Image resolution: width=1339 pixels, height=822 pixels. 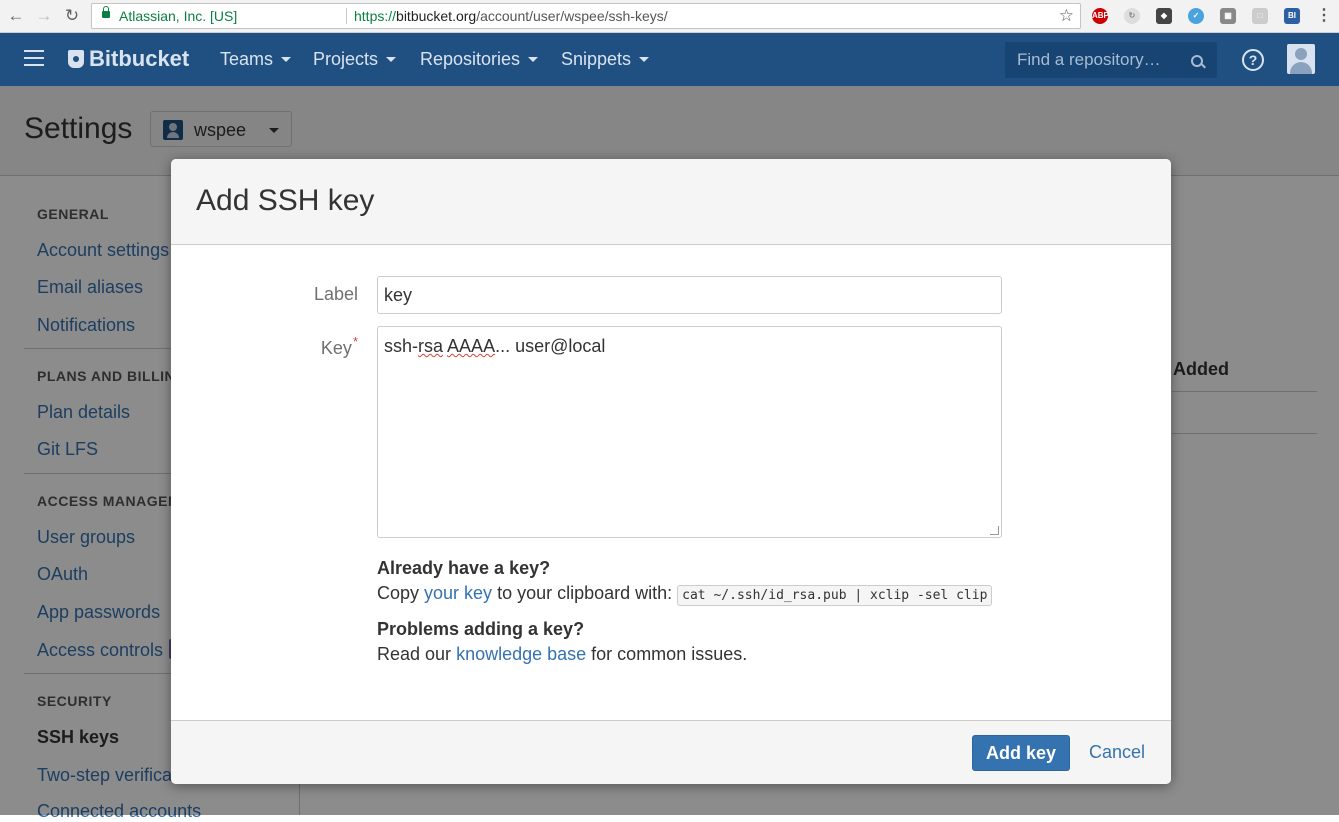 What do you see at coordinates (1260, 16) in the screenshot?
I see `page-extension-icon: □` at bounding box center [1260, 16].